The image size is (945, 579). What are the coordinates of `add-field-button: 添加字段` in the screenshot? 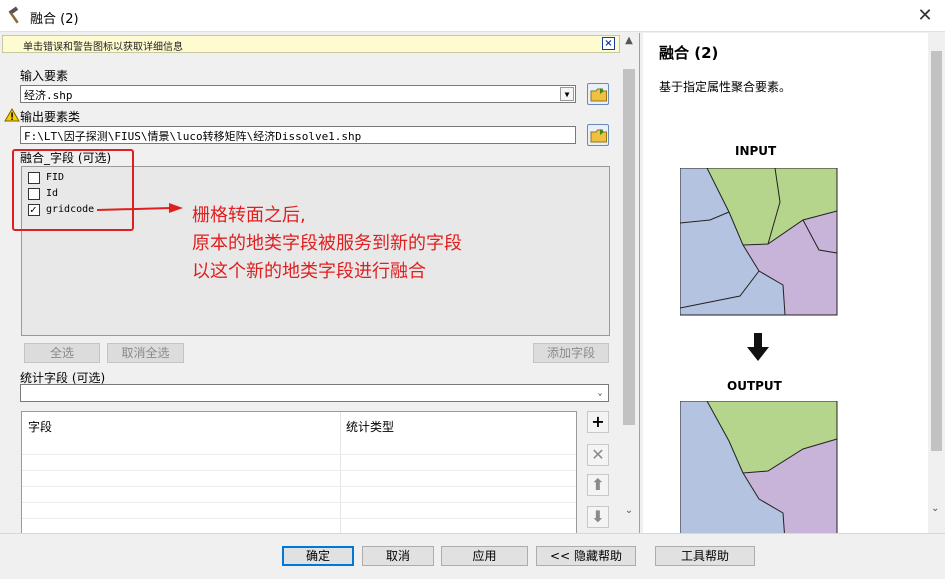 It's located at (571, 353).